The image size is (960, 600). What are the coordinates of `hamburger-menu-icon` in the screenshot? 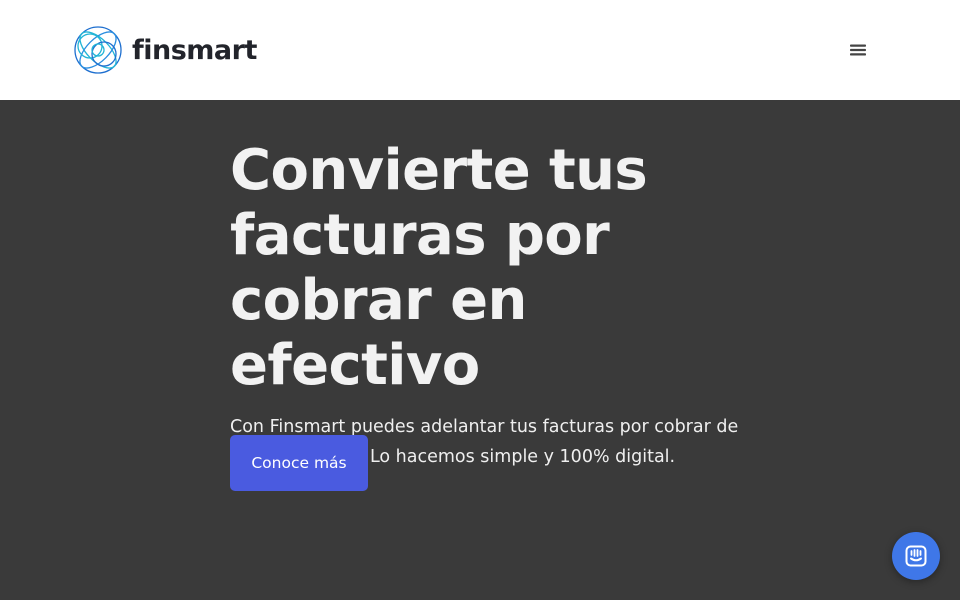 It's located at (858, 50).